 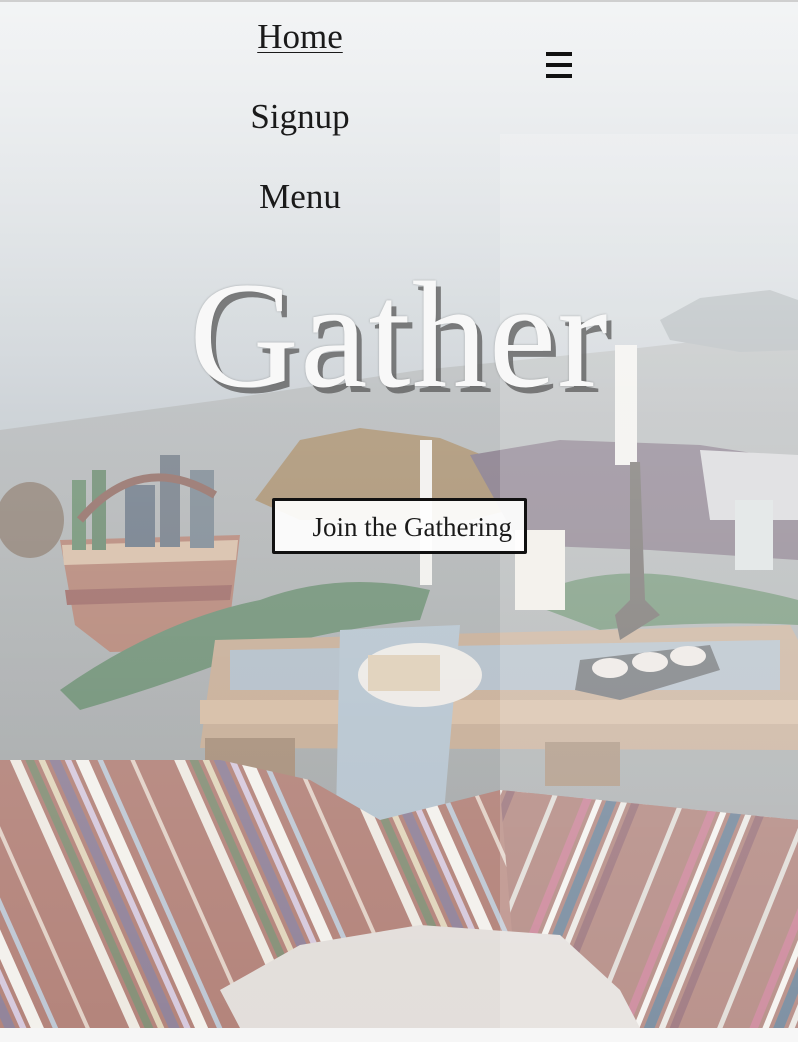 What do you see at coordinates (399, 526) in the screenshot?
I see `join-gathering-button: Join the Gathering` at bounding box center [399, 526].